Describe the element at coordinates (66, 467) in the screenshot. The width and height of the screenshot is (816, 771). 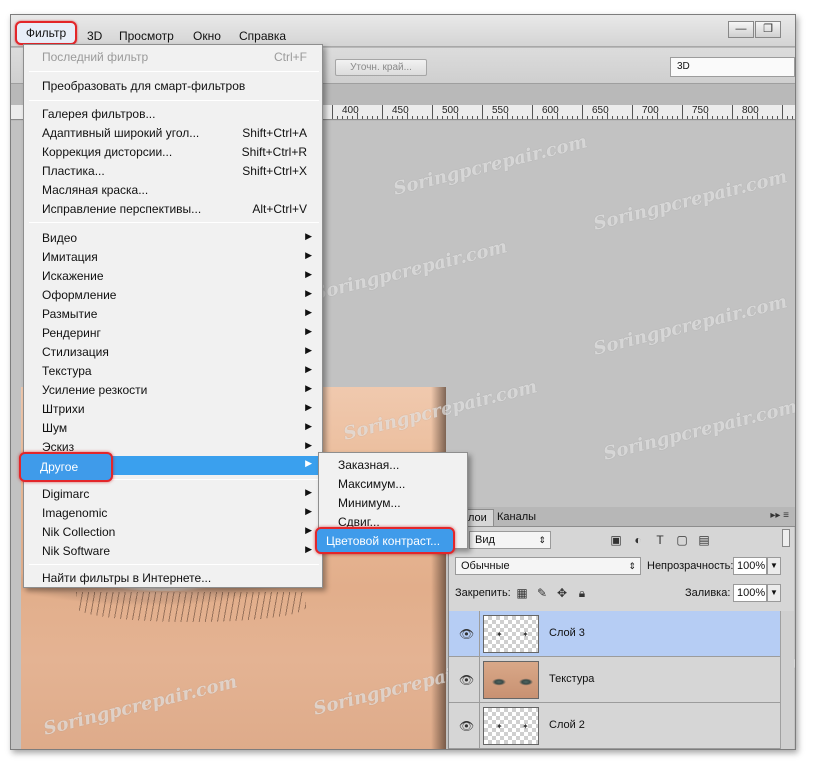
I see `menu-item-other: Другое` at that location.